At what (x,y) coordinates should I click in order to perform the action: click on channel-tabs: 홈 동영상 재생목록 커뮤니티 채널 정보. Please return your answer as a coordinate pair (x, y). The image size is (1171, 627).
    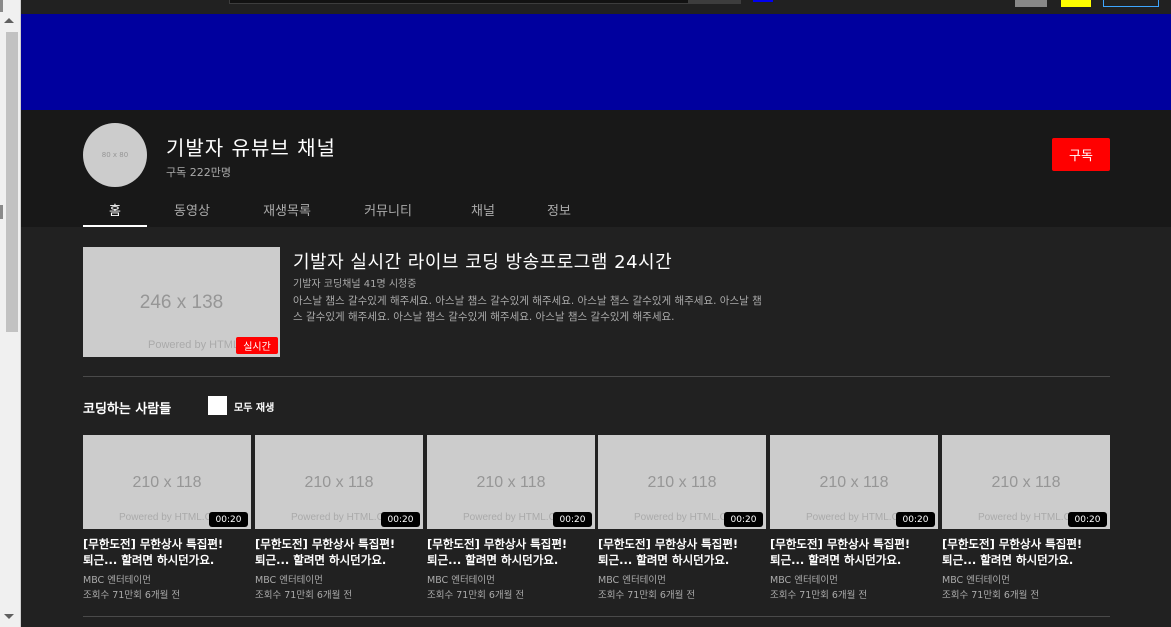
    Looking at the image, I should click on (337, 210).